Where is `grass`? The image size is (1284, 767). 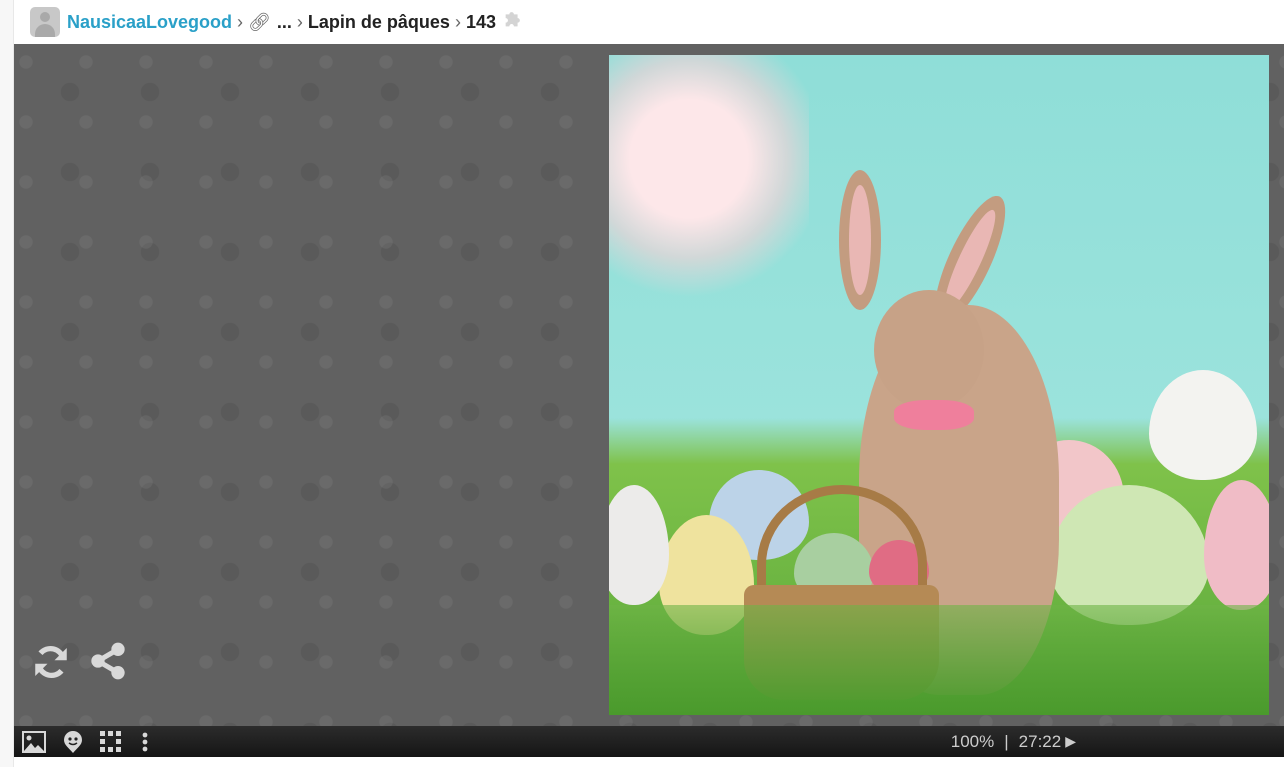 grass is located at coordinates (939, 660).